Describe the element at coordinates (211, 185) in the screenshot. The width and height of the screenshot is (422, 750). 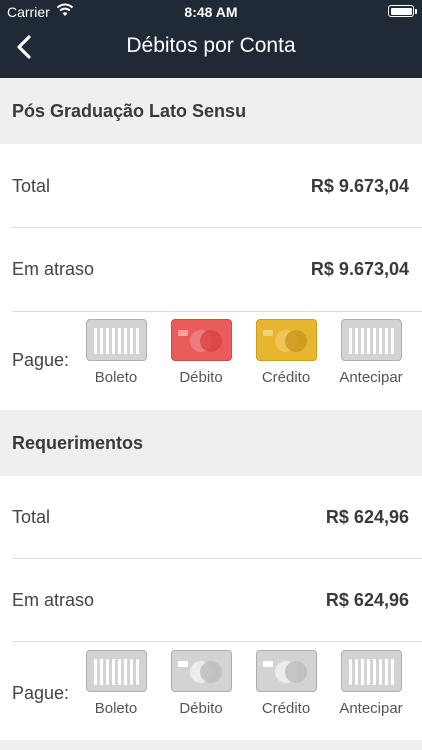
I see `total-row: Total R$ 9.673,04` at that location.